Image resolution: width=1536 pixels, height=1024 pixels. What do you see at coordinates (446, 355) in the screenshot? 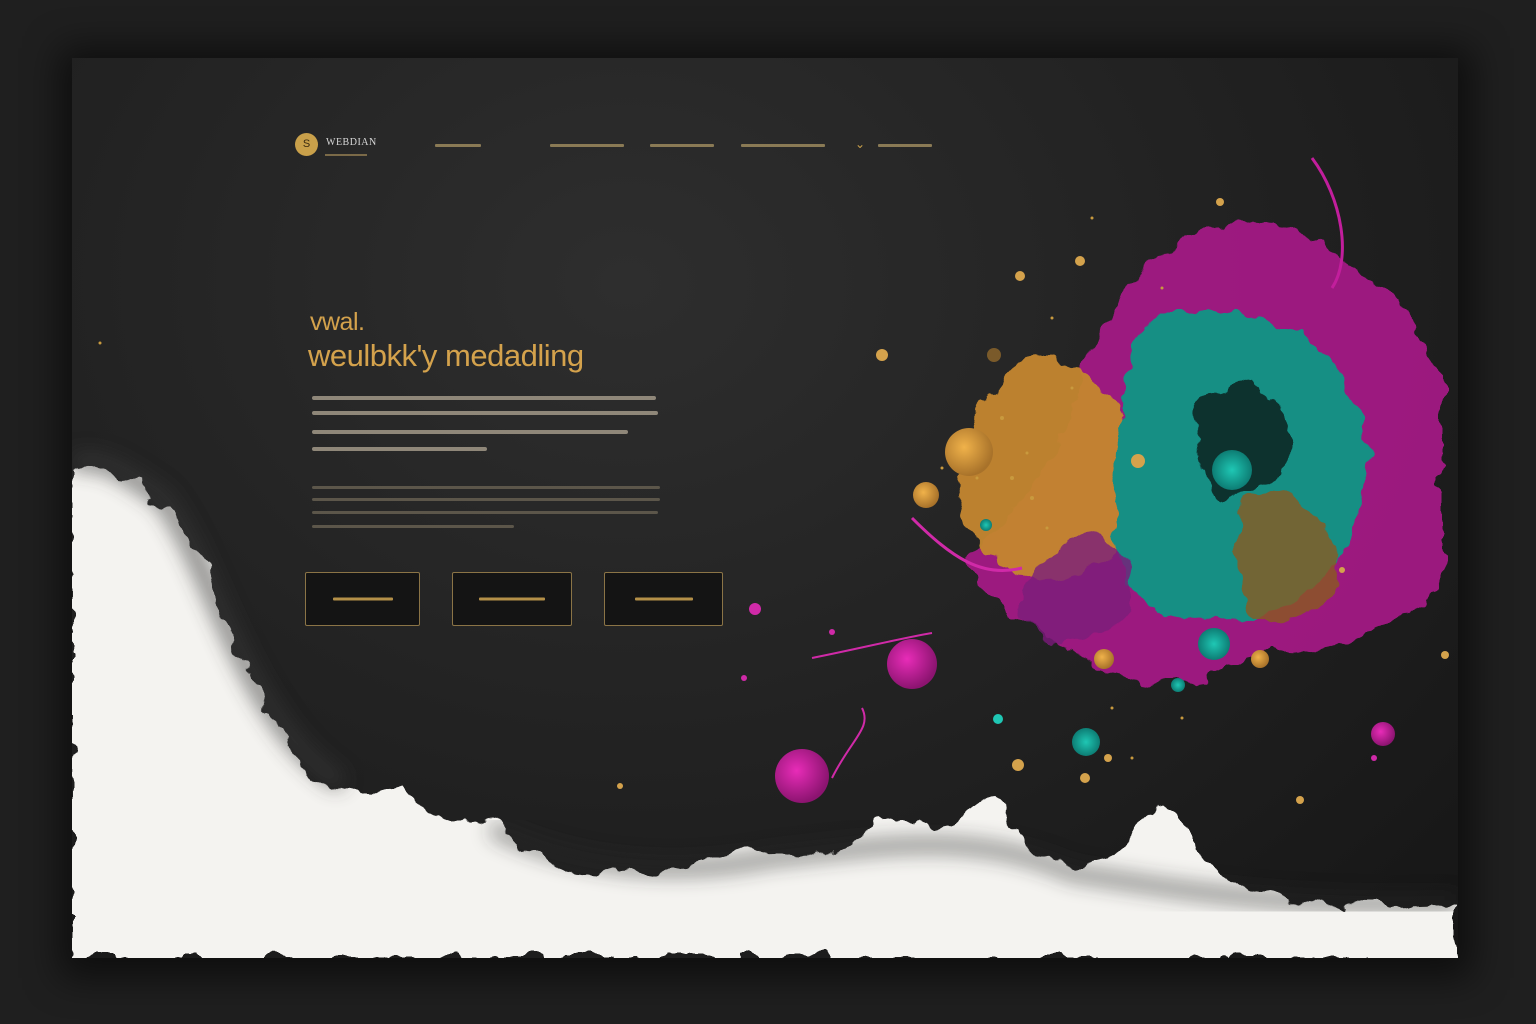
I see `hero-title: weulbkk'y medadling` at bounding box center [446, 355].